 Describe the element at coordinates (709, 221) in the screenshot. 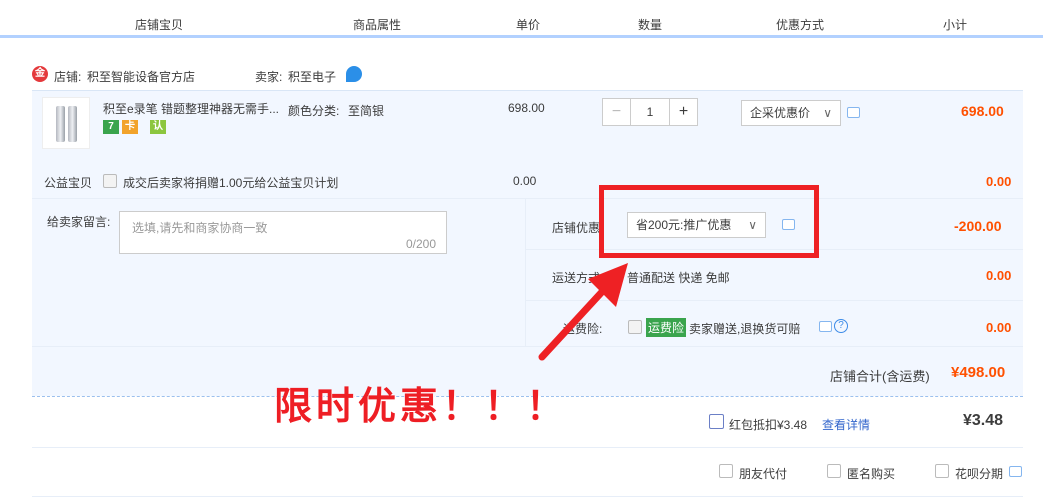

I see `highlight-box` at that location.